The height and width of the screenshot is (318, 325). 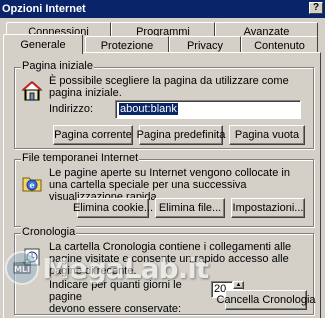 What do you see at coordinates (238, 285) in the screenshot?
I see `spin-up-icon: ▲` at bounding box center [238, 285].